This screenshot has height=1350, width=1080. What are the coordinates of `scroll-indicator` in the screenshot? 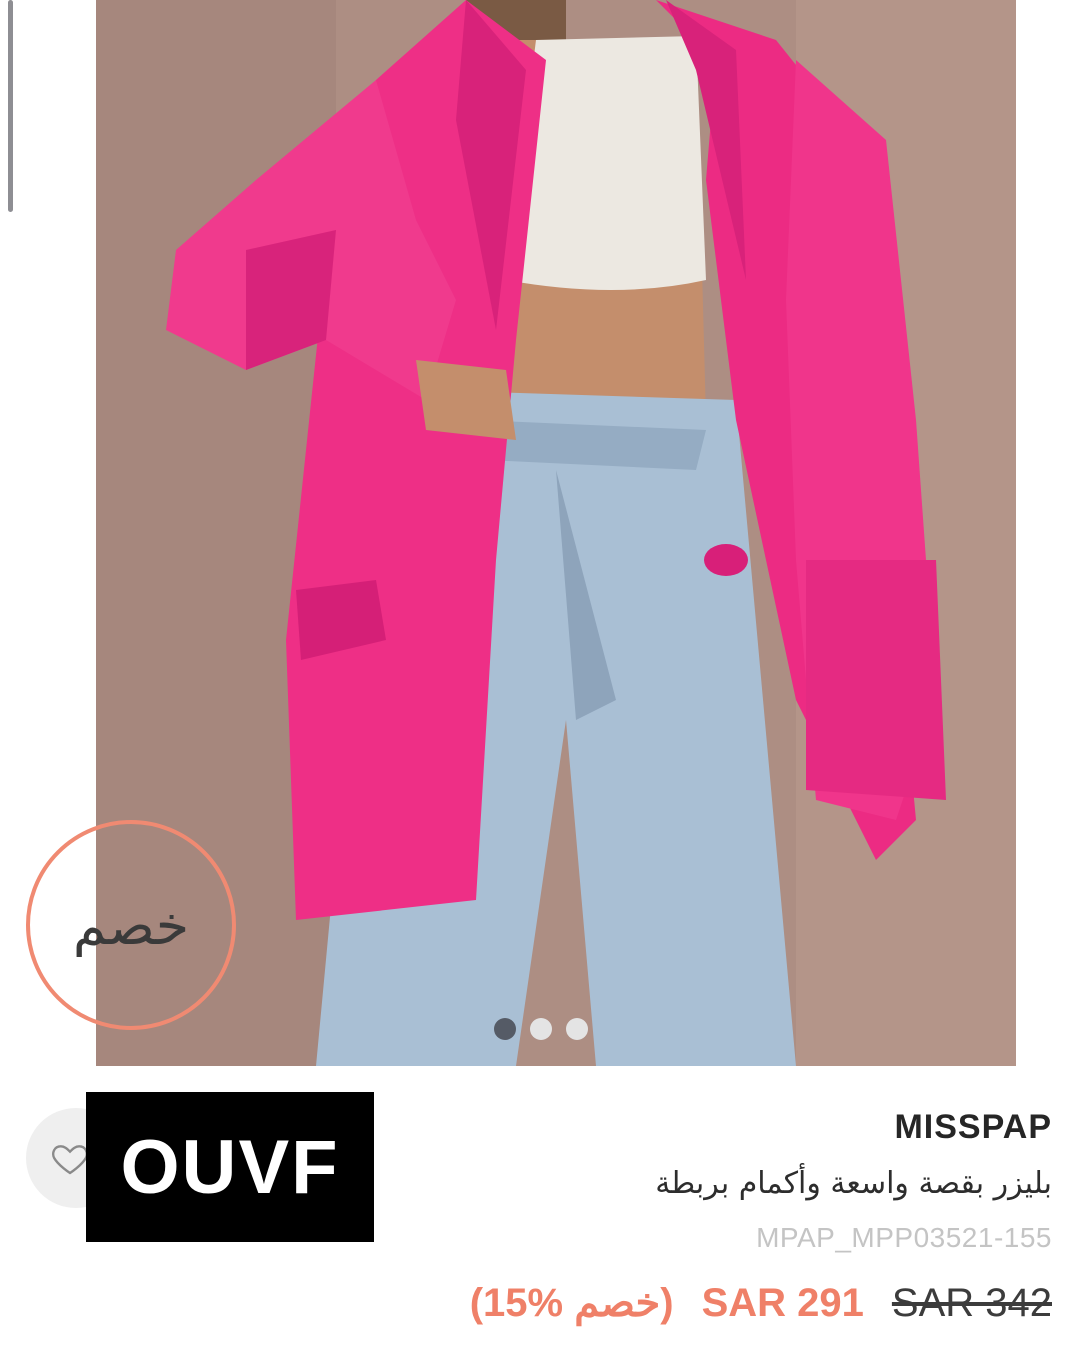 It's located at (10, 106).